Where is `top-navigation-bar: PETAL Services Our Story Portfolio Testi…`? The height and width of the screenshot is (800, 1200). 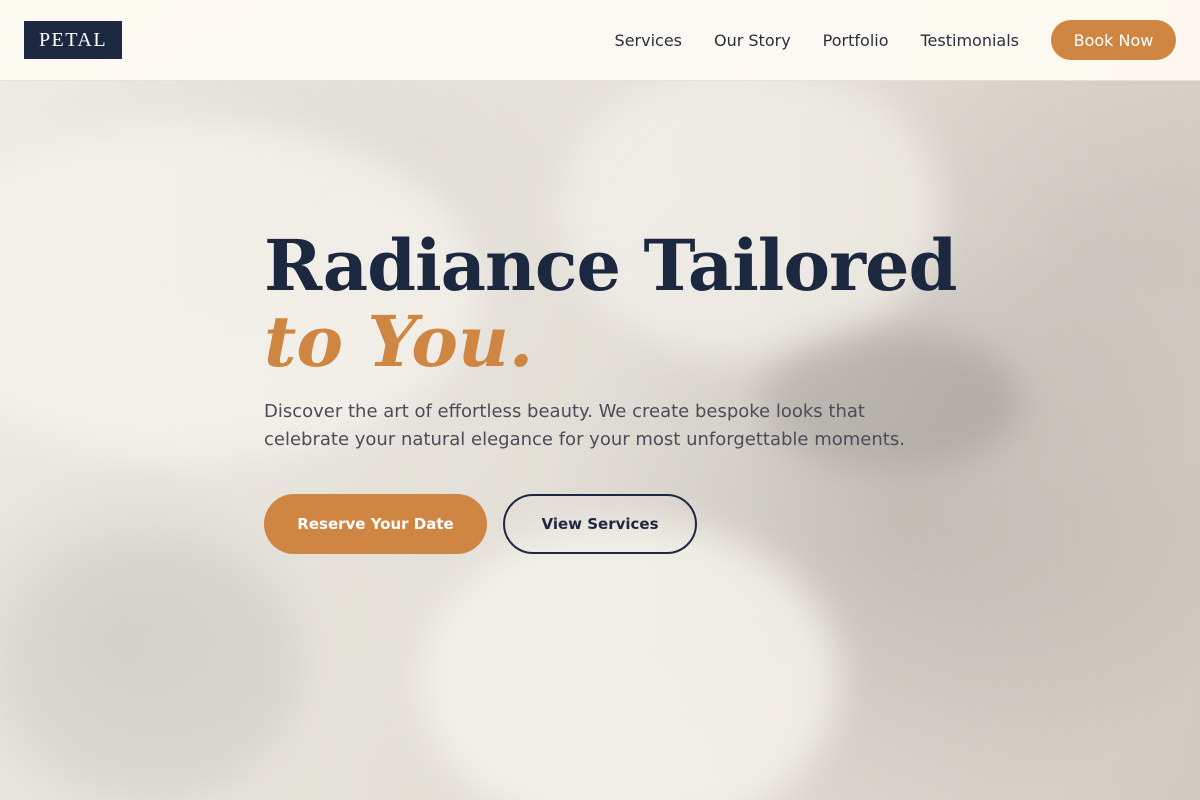
top-navigation-bar: PETAL Services Our Story Portfolio Testi… is located at coordinates (600, 40).